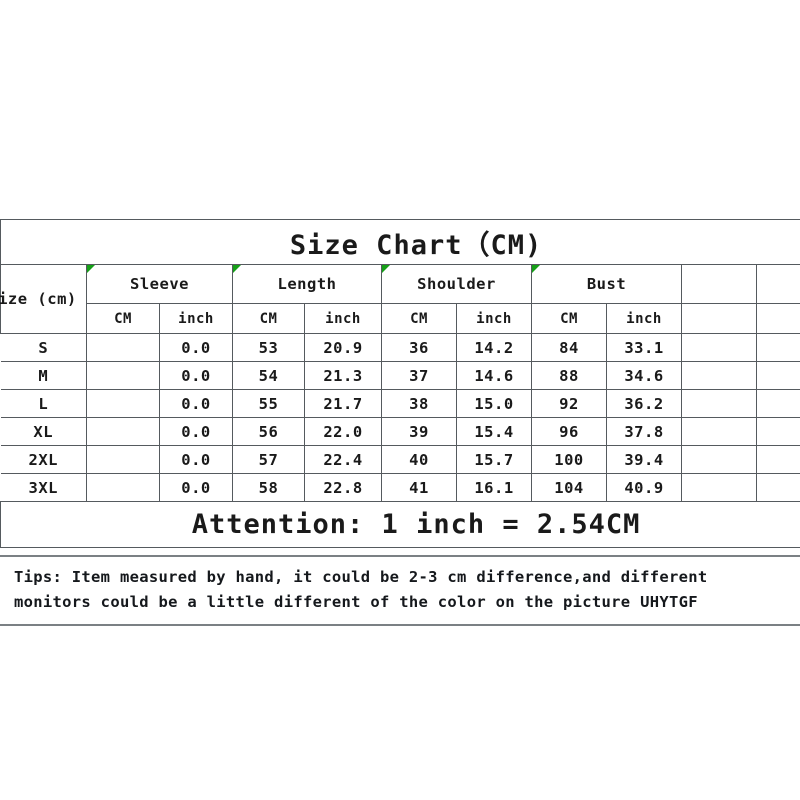 The image size is (800, 800). I want to click on cell-bust-inch: 34.6, so click(644, 375).